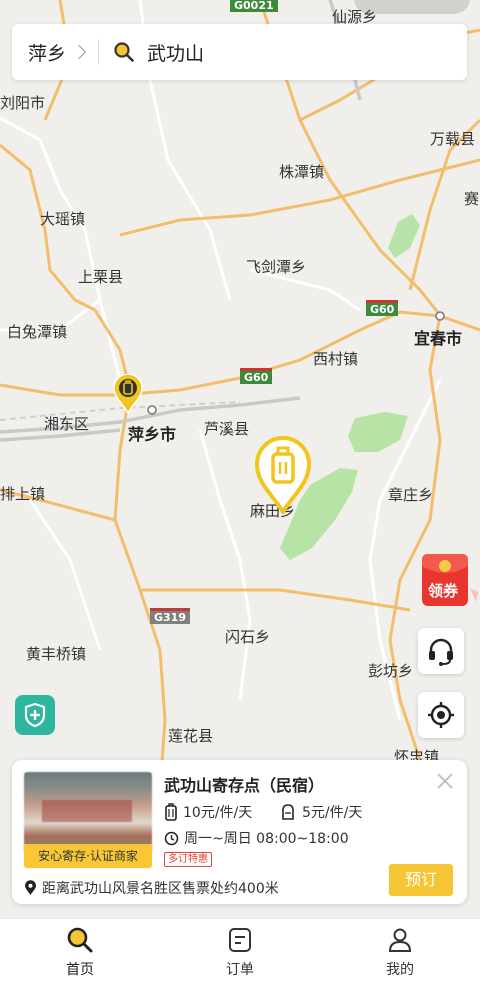 The height and width of the screenshot is (984, 480). What do you see at coordinates (288, 812) in the screenshot?
I see `bag-small-icon` at bounding box center [288, 812].